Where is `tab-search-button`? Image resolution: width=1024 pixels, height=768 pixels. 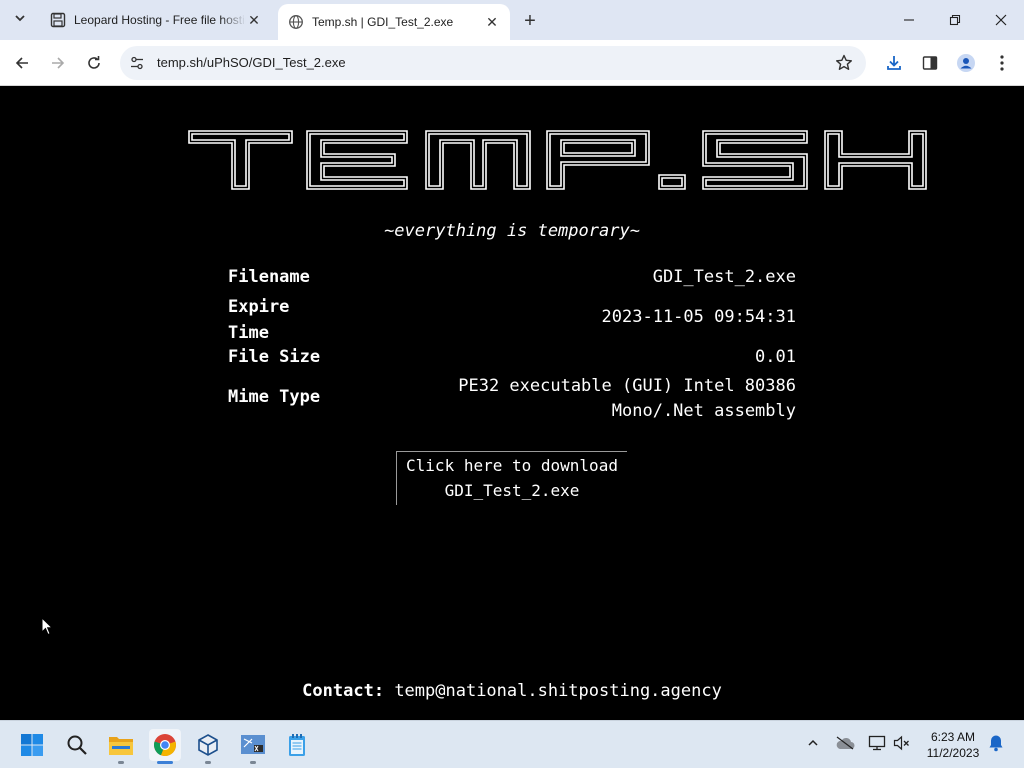 tab-search-button is located at coordinates (20, 20).